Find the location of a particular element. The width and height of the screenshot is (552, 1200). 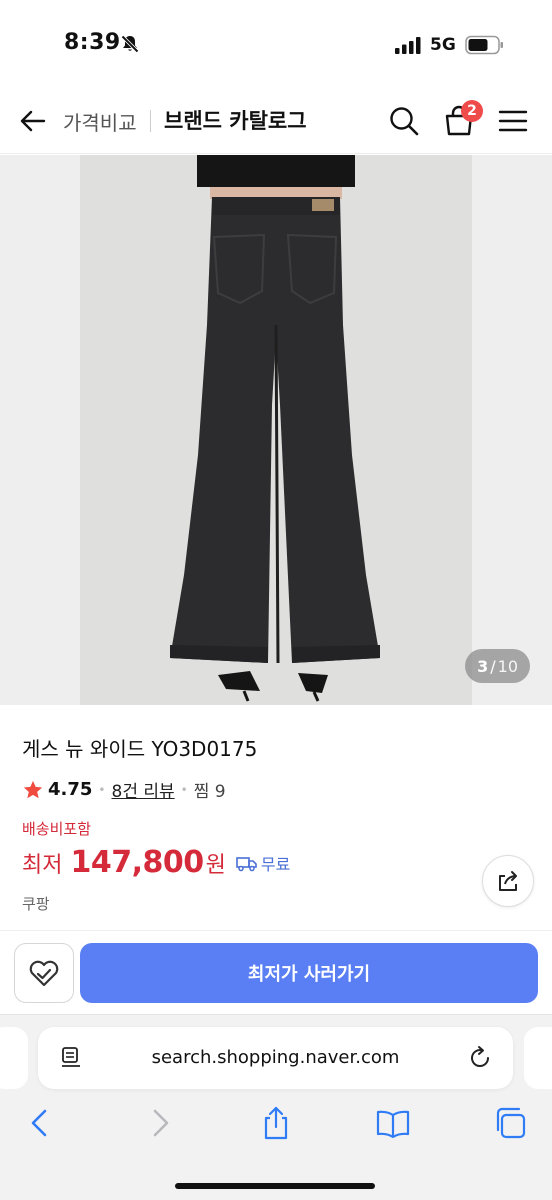

status-time: 8:39 is located at coordinates (92, 42).